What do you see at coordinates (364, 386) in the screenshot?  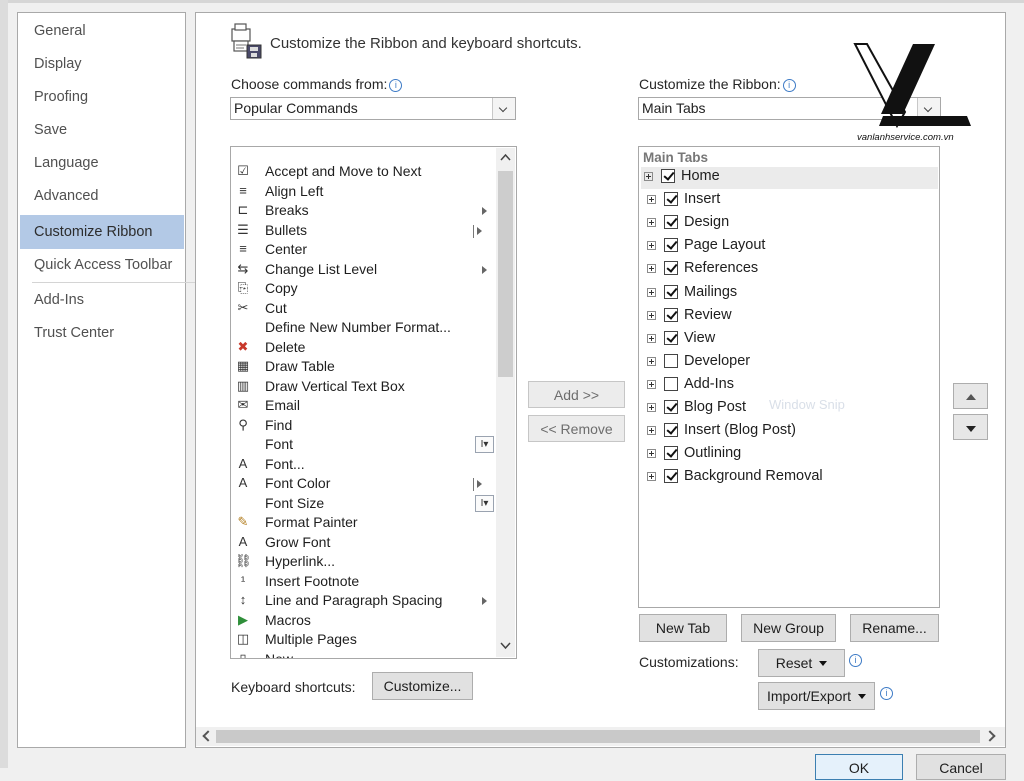 I see `command-item: ▥ Draw Vertical Text Box` at bounding box center [364, 386].